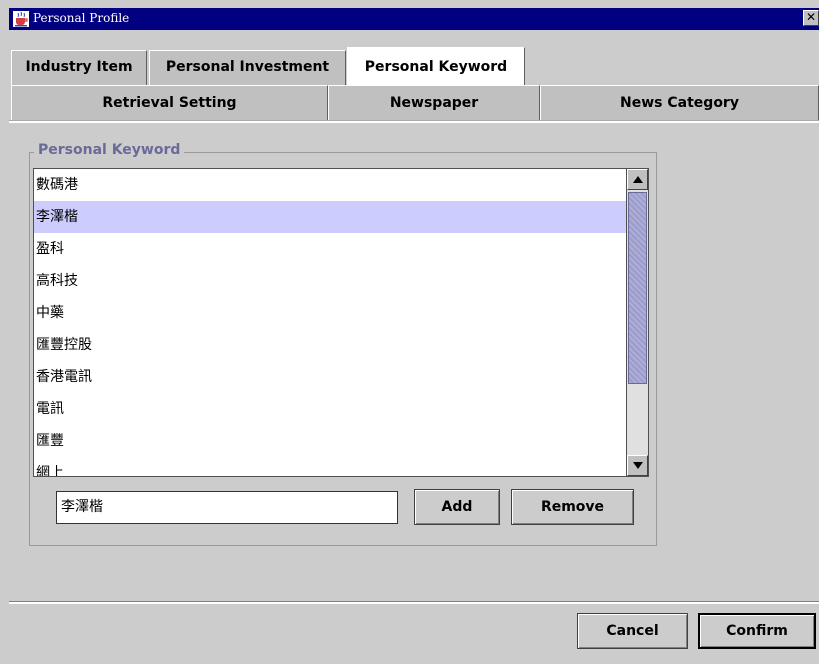  What do you see at coordinates (632, 631) in the screenshot?
I see `cancel-button: Cancel` at bounding box center [632, 631].